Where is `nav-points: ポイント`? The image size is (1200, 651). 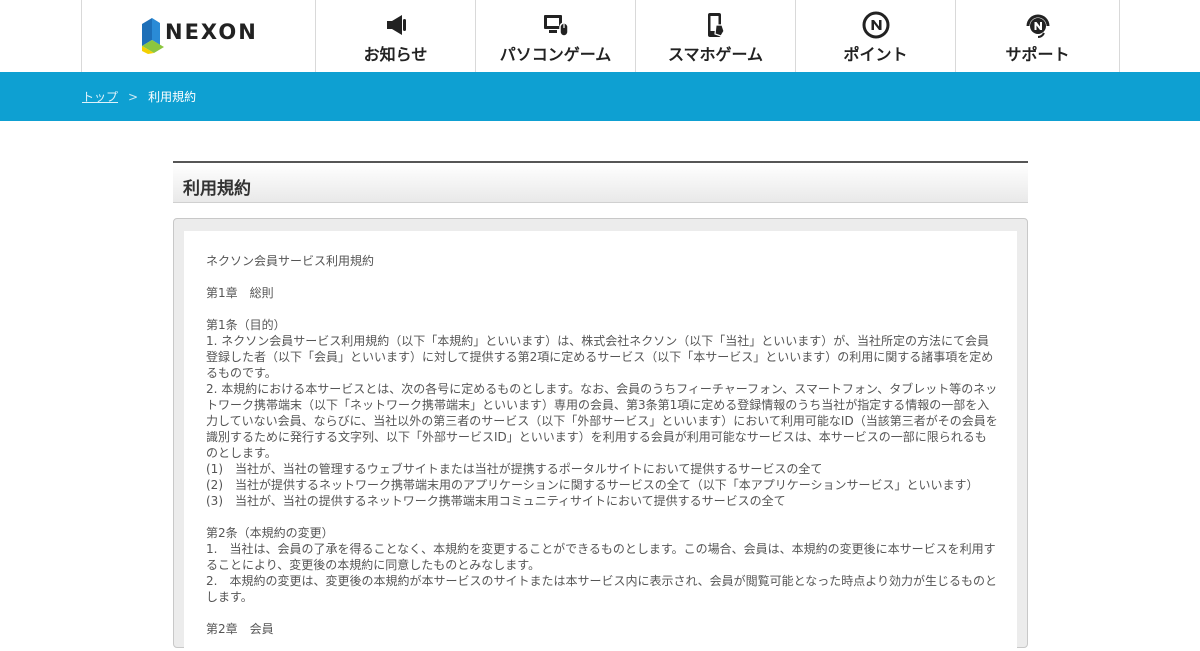
nav-points: ポイント is located at coordinates (876, 36).